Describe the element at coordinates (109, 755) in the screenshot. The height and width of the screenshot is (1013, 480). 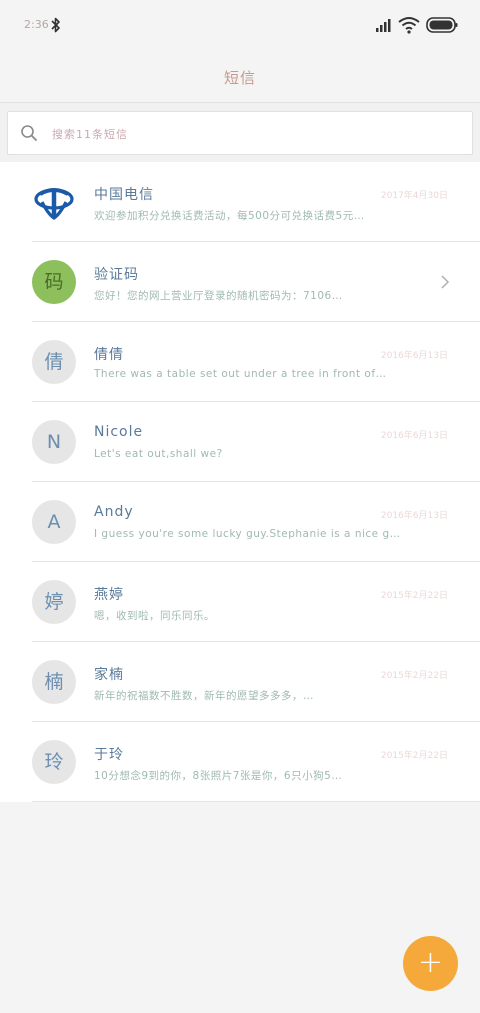
I see `contact-name: 于玲` at that location.